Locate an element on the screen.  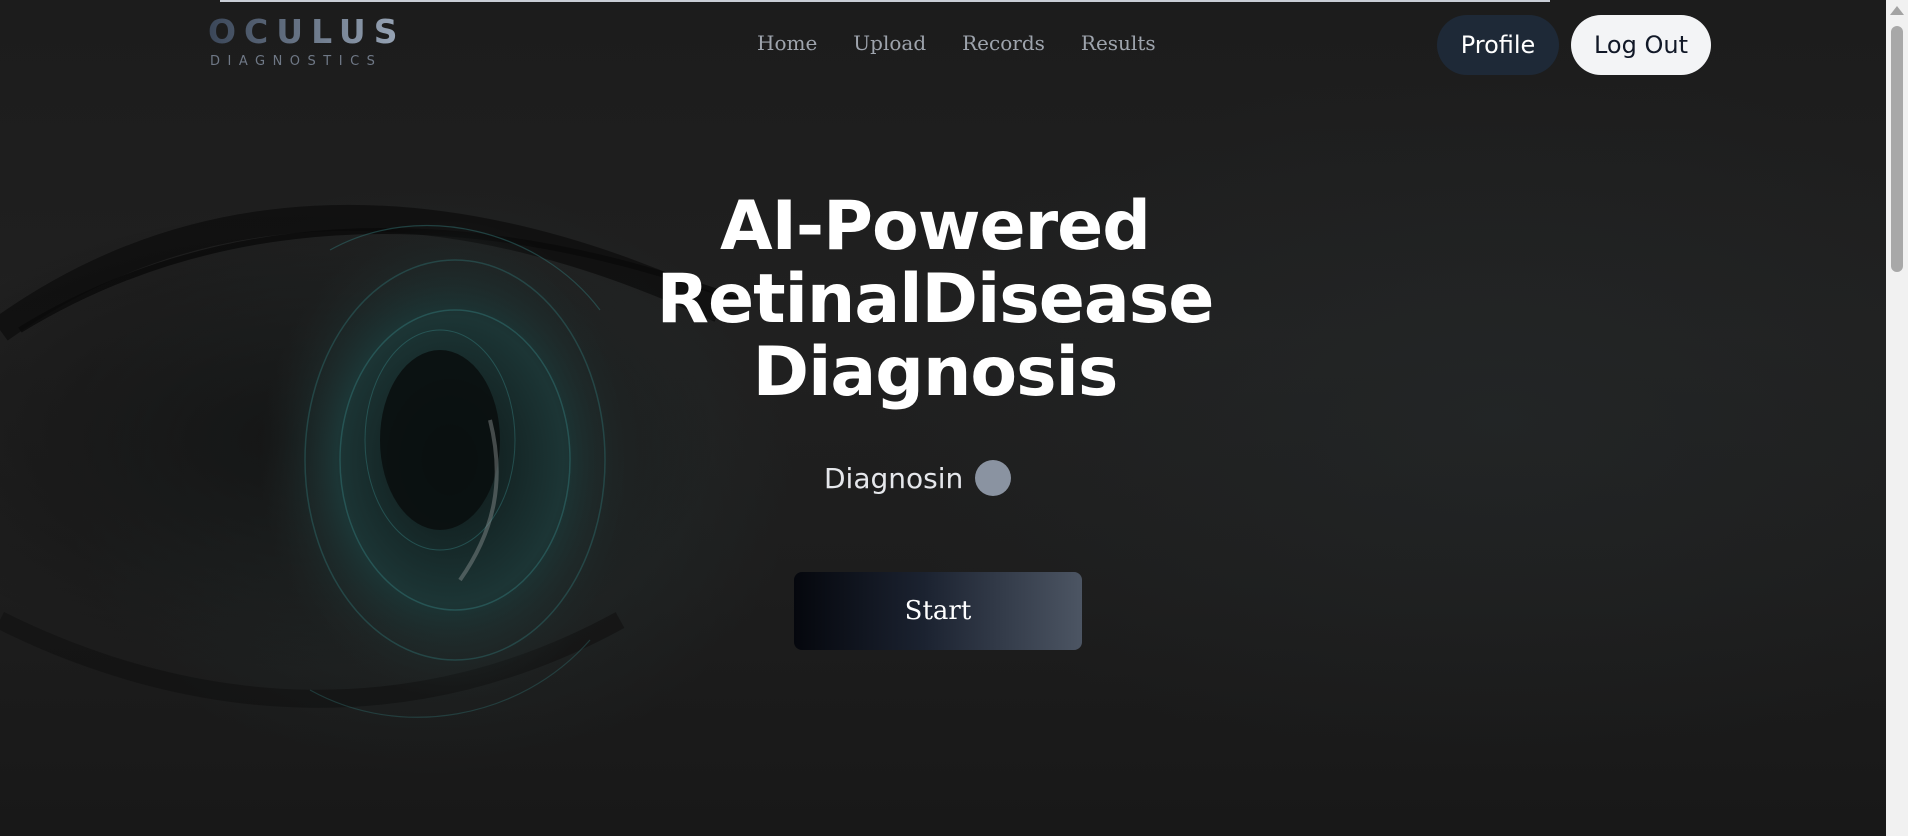
hero-title: AI-Powered RetinalDisease Diagnosis is located at coordinates (935, 299).